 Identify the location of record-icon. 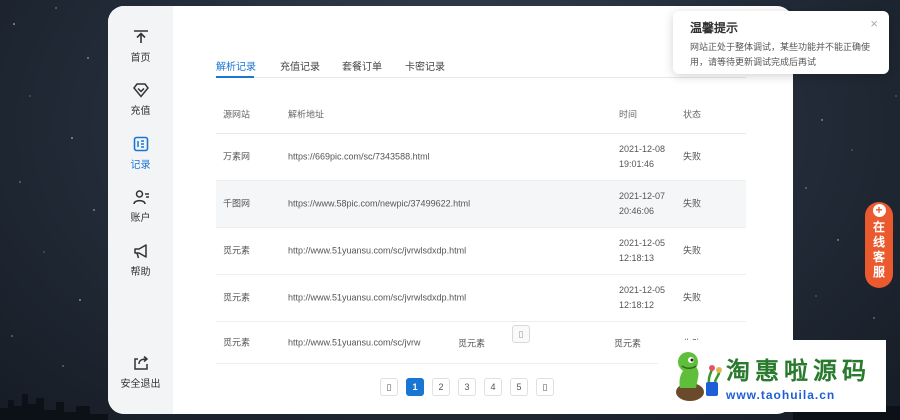
(141, 144).